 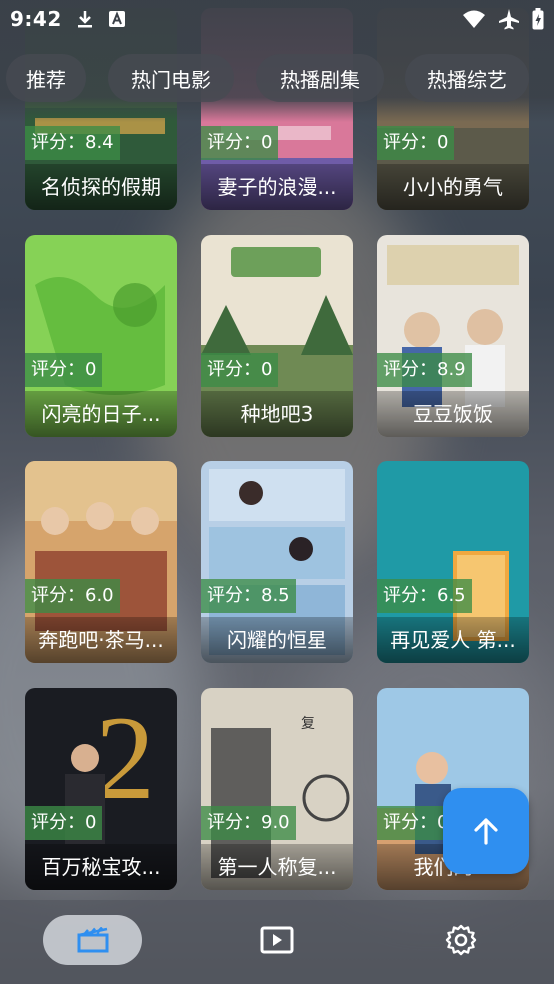 I want to click on media-card: 评分：8.5 闪耀的恒星, so click(x=277, y=562).